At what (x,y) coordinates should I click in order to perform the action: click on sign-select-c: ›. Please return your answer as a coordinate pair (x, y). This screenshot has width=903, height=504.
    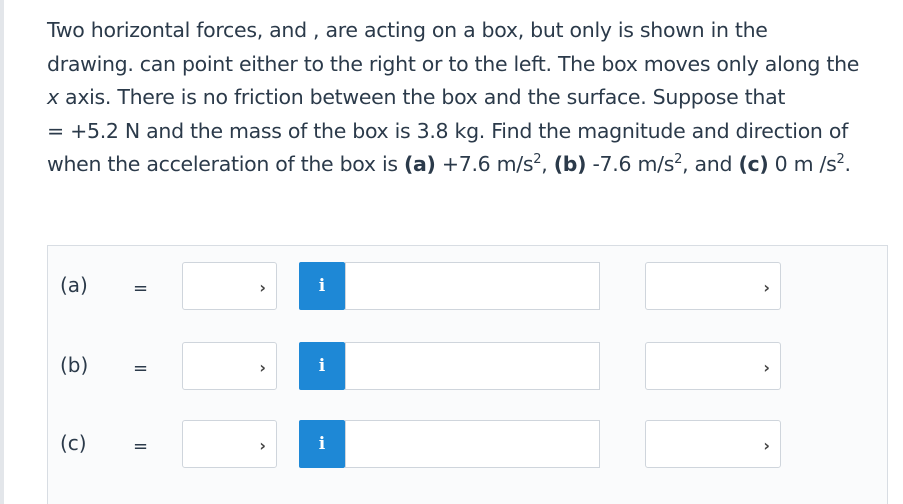
    Looking at the image, I should click on (229, 444).